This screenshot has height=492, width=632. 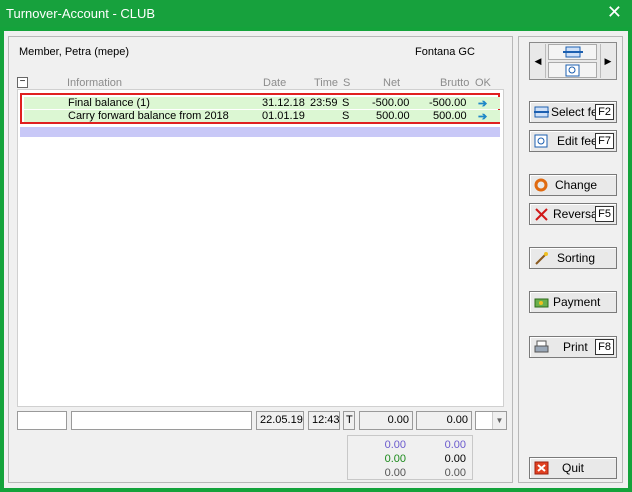 I want to click on payment-button: Payment, so click(x=573, y=302).